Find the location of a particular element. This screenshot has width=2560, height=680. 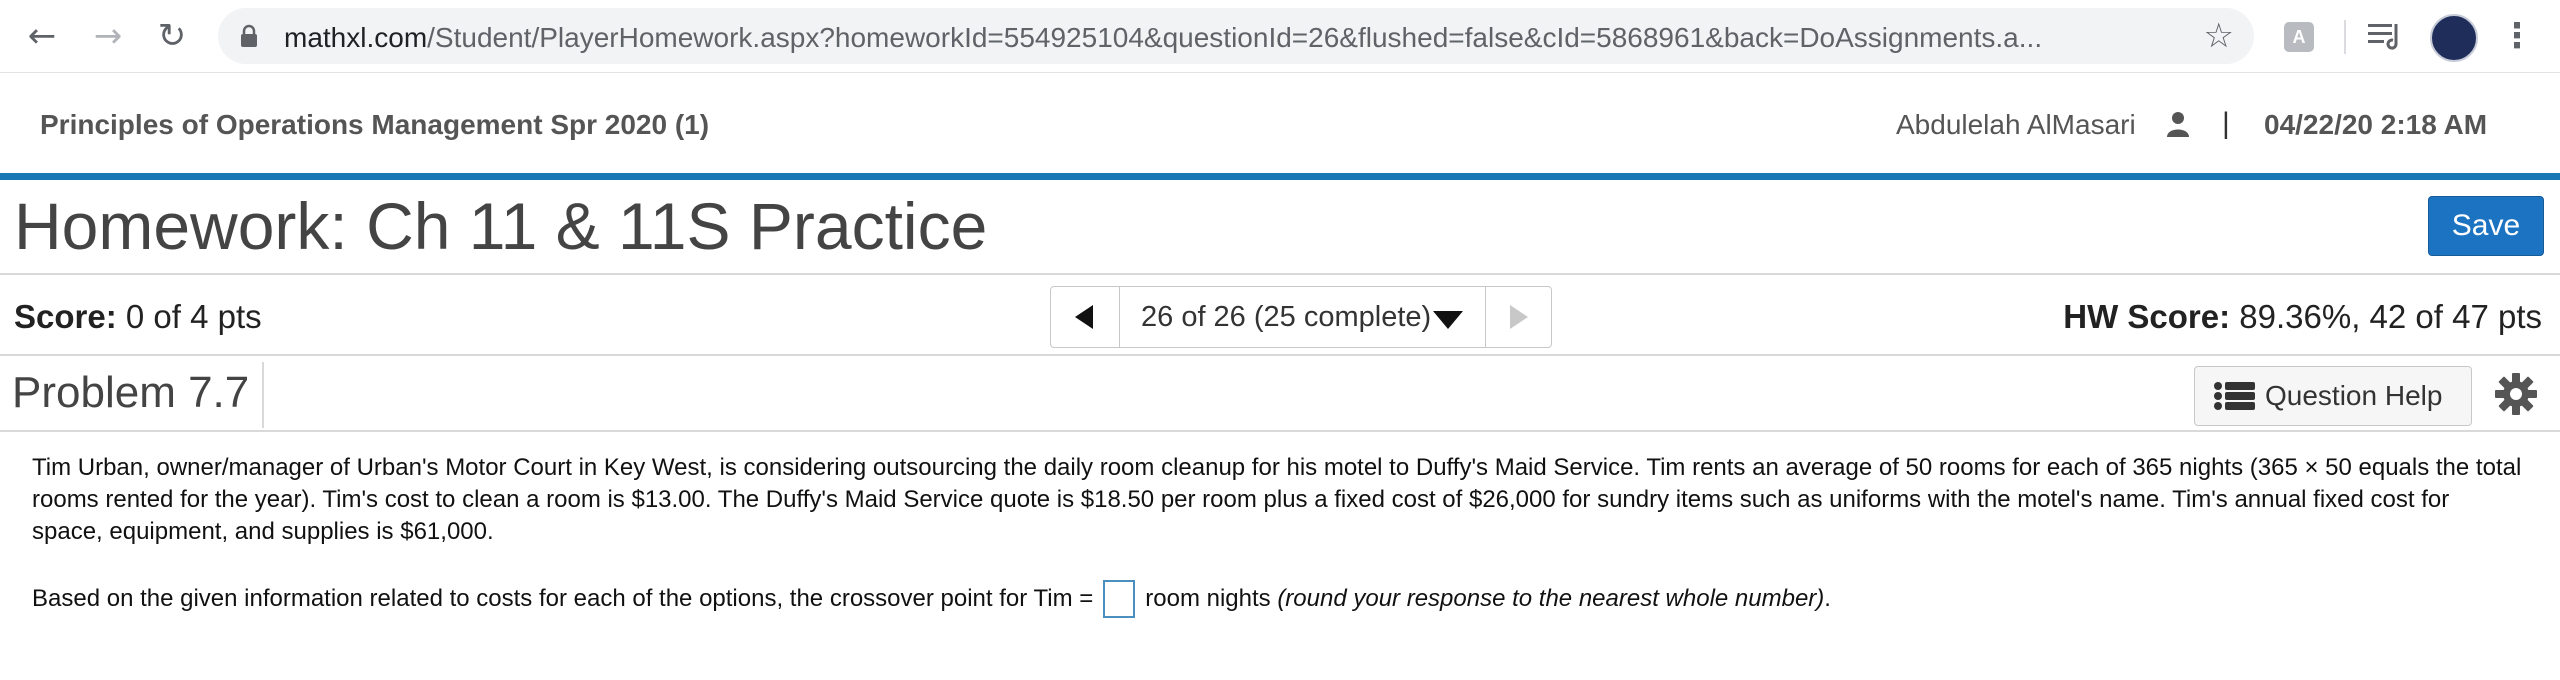

next-question-button is located at coordinates (1518, 317).